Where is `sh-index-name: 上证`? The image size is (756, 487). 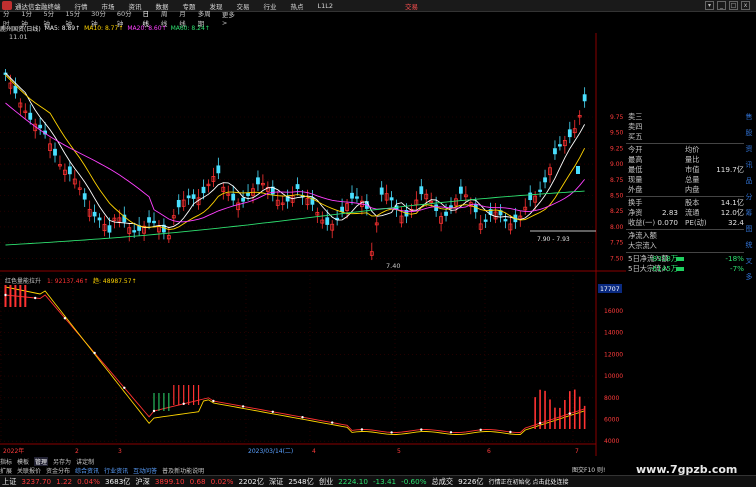
sh-index-name: 上证 is located at coordinates (9, 482).